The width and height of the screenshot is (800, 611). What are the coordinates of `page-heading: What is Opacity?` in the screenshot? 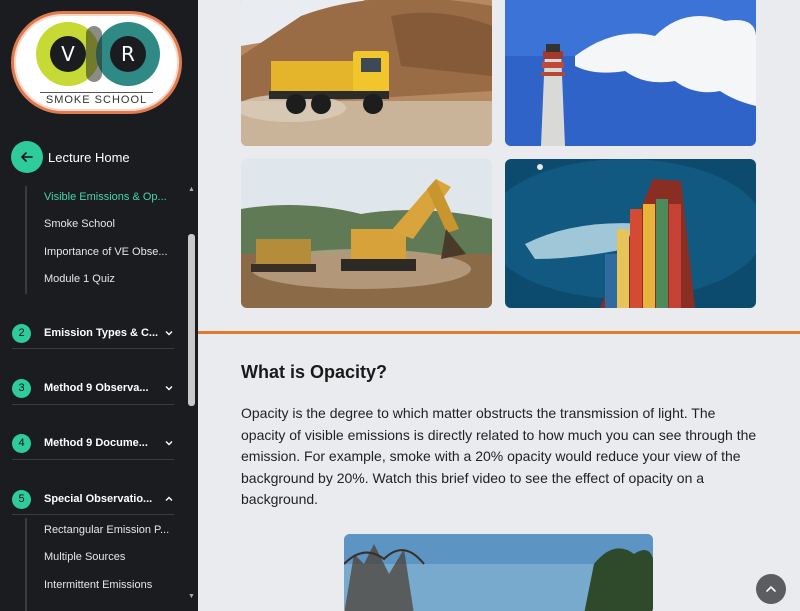 It's located at (314, 372).